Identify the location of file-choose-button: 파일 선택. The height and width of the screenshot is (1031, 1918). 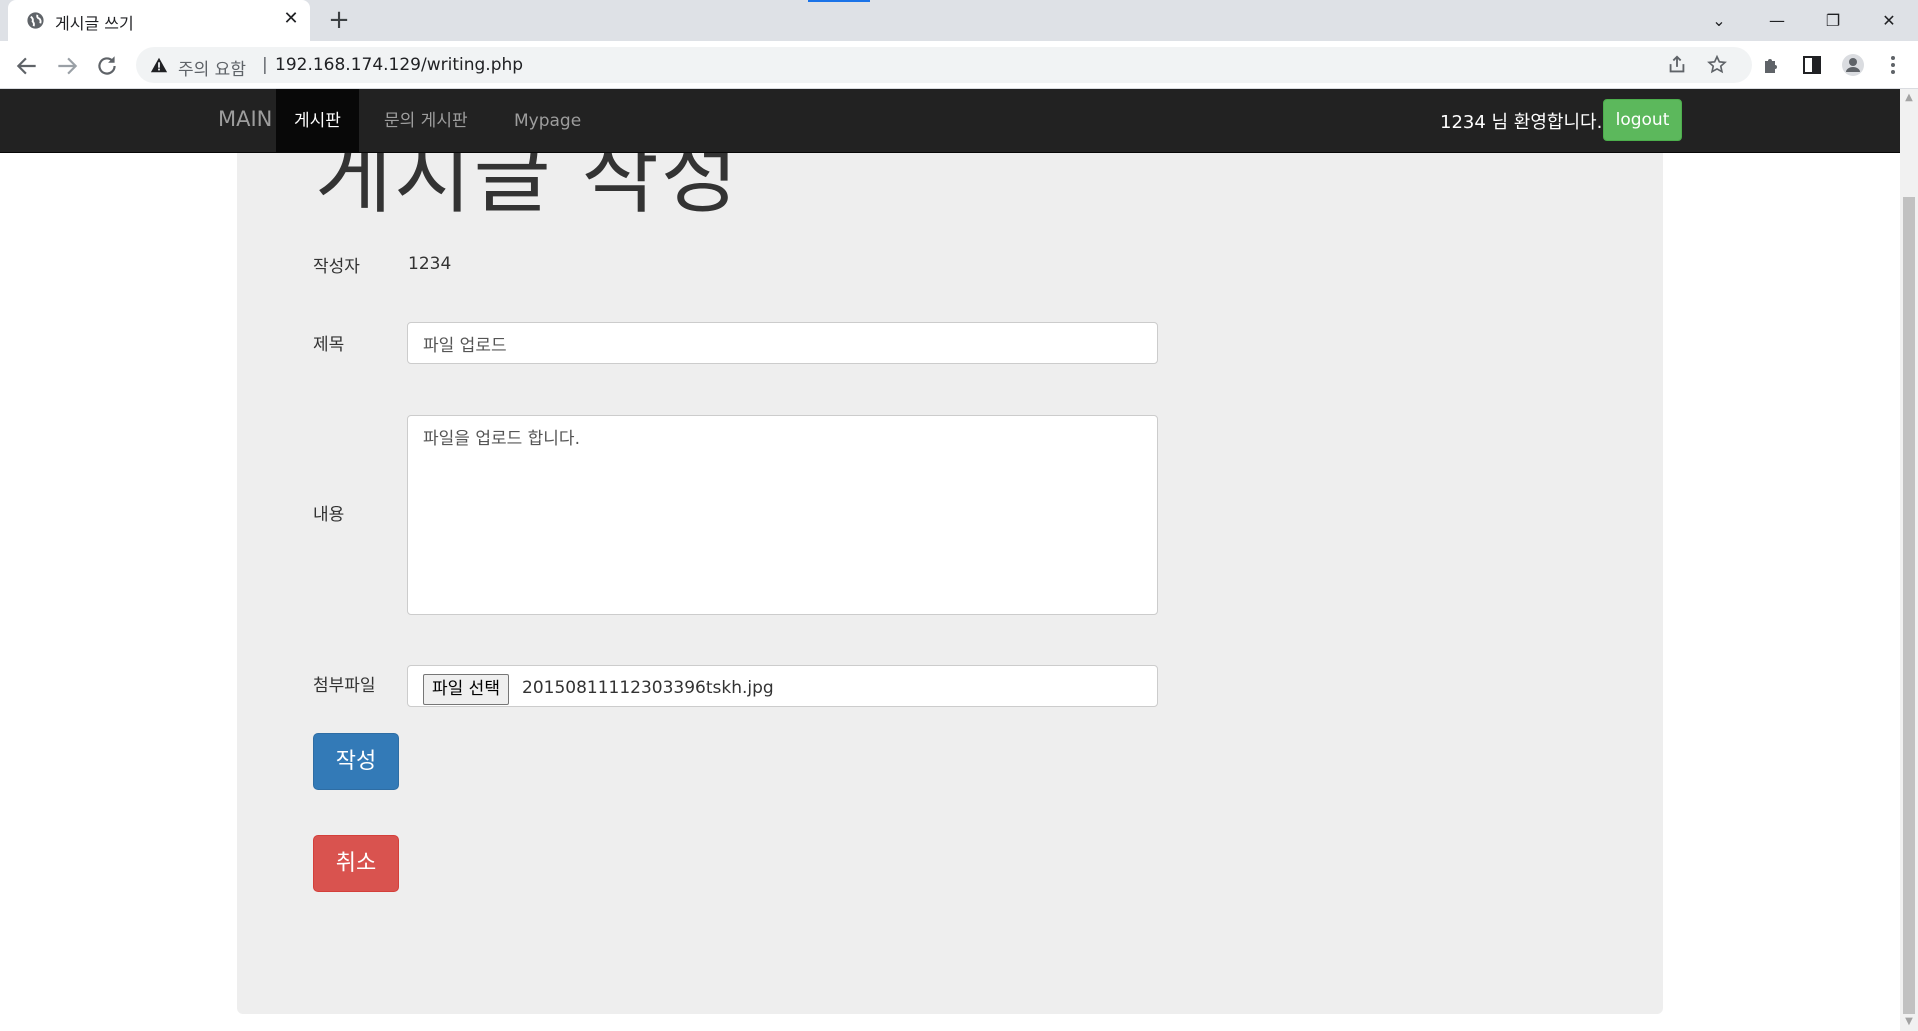
(466, 689).